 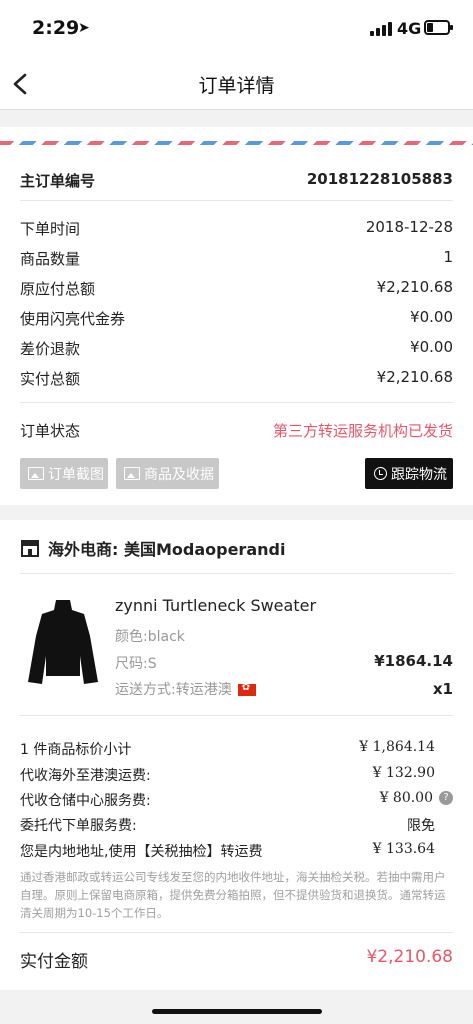 I want to click on main-order-number: 20181228105883, so click(x=379, y=179).